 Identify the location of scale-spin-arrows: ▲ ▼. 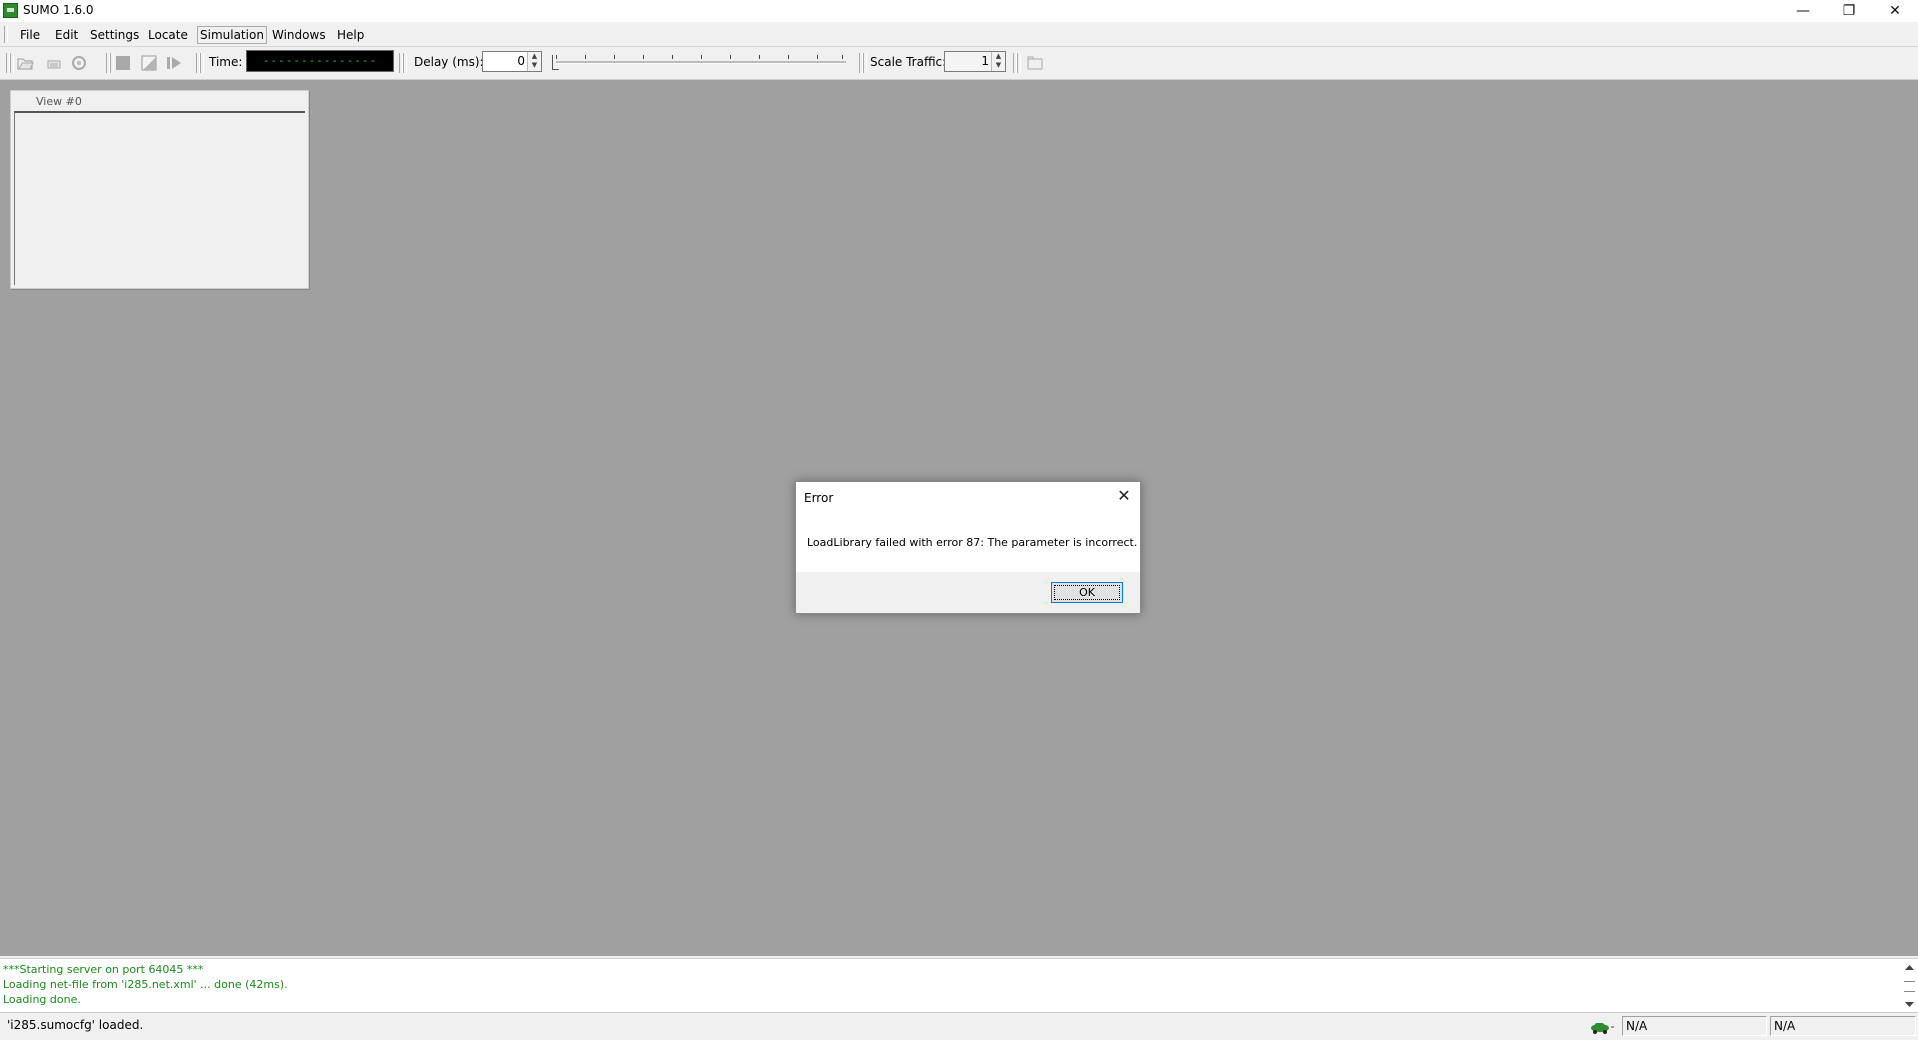
(998, 61).